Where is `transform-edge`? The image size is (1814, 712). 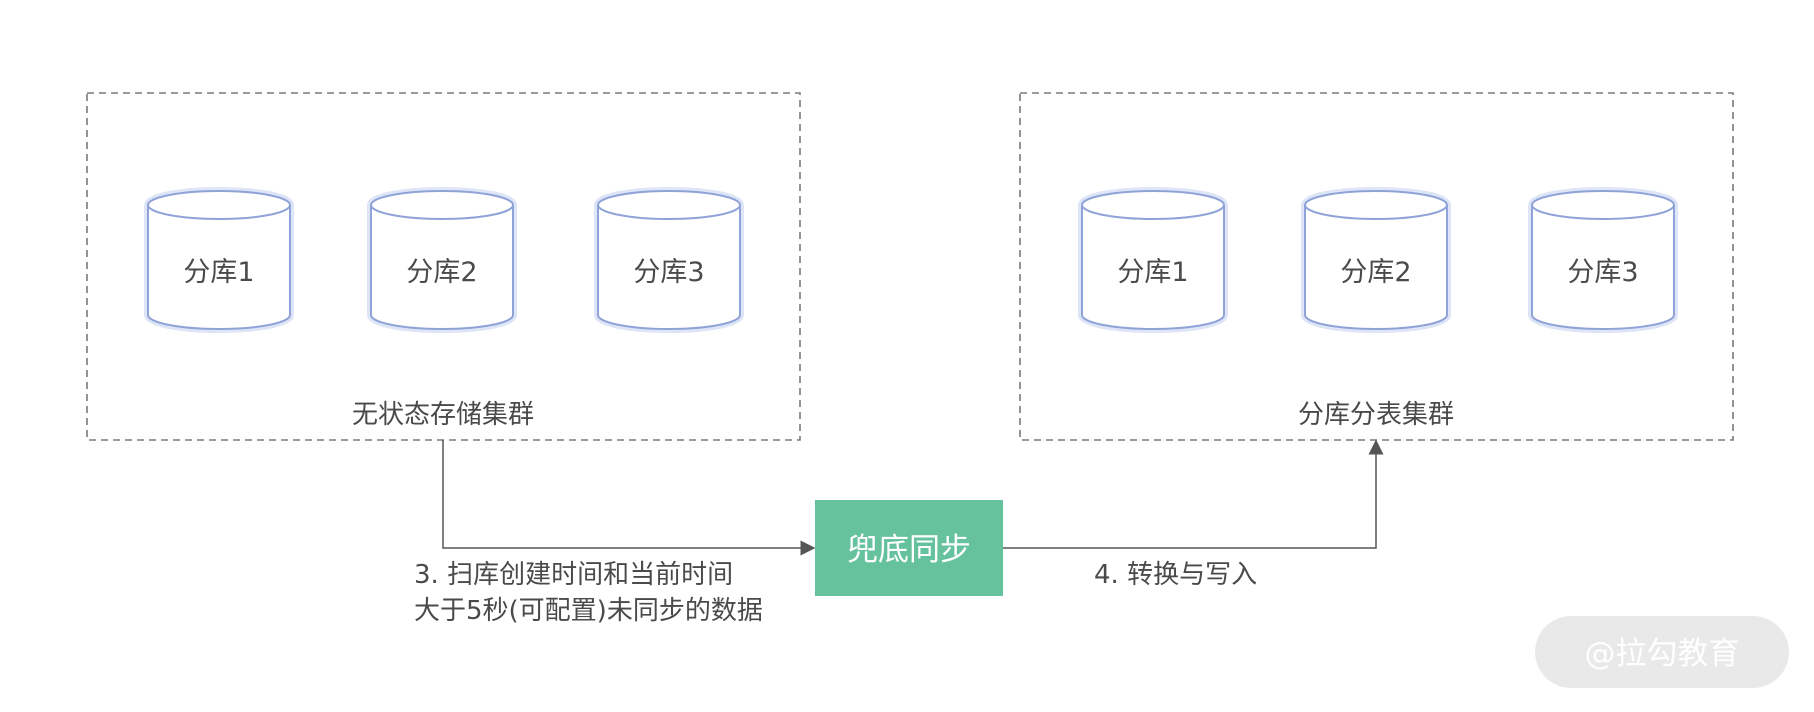
transform-edge is located at coordinates (1193, 494).